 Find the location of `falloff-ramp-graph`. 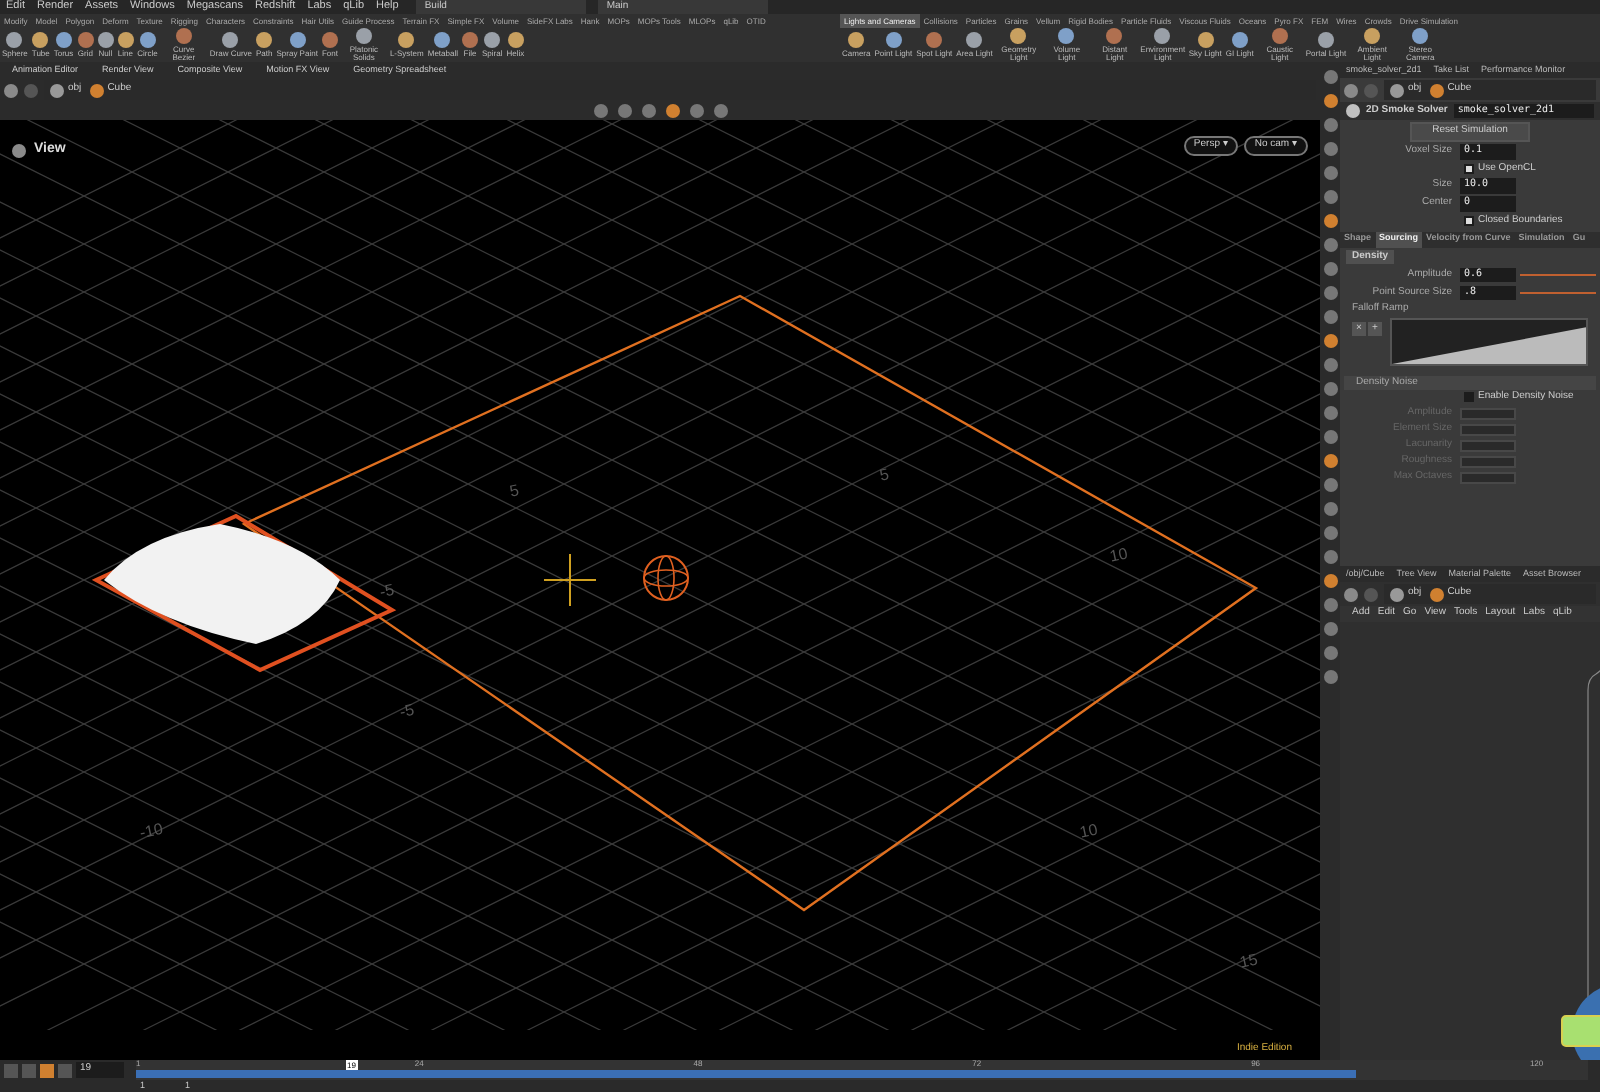

falloff-ramp-graph is located at coordinates (1489, 341).